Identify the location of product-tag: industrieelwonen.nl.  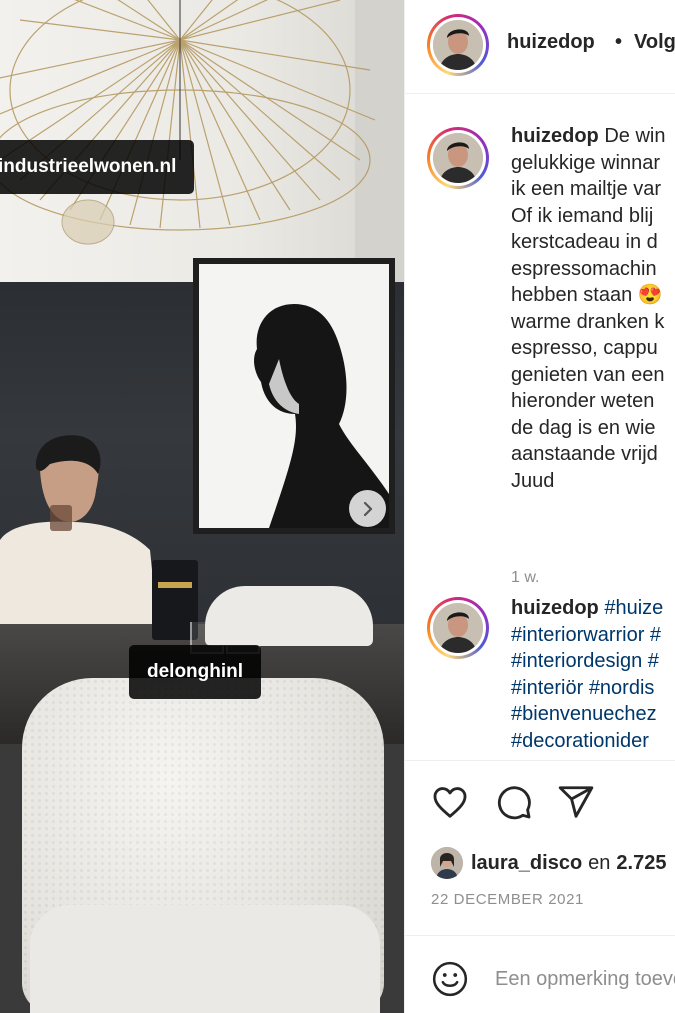
(97, 167).